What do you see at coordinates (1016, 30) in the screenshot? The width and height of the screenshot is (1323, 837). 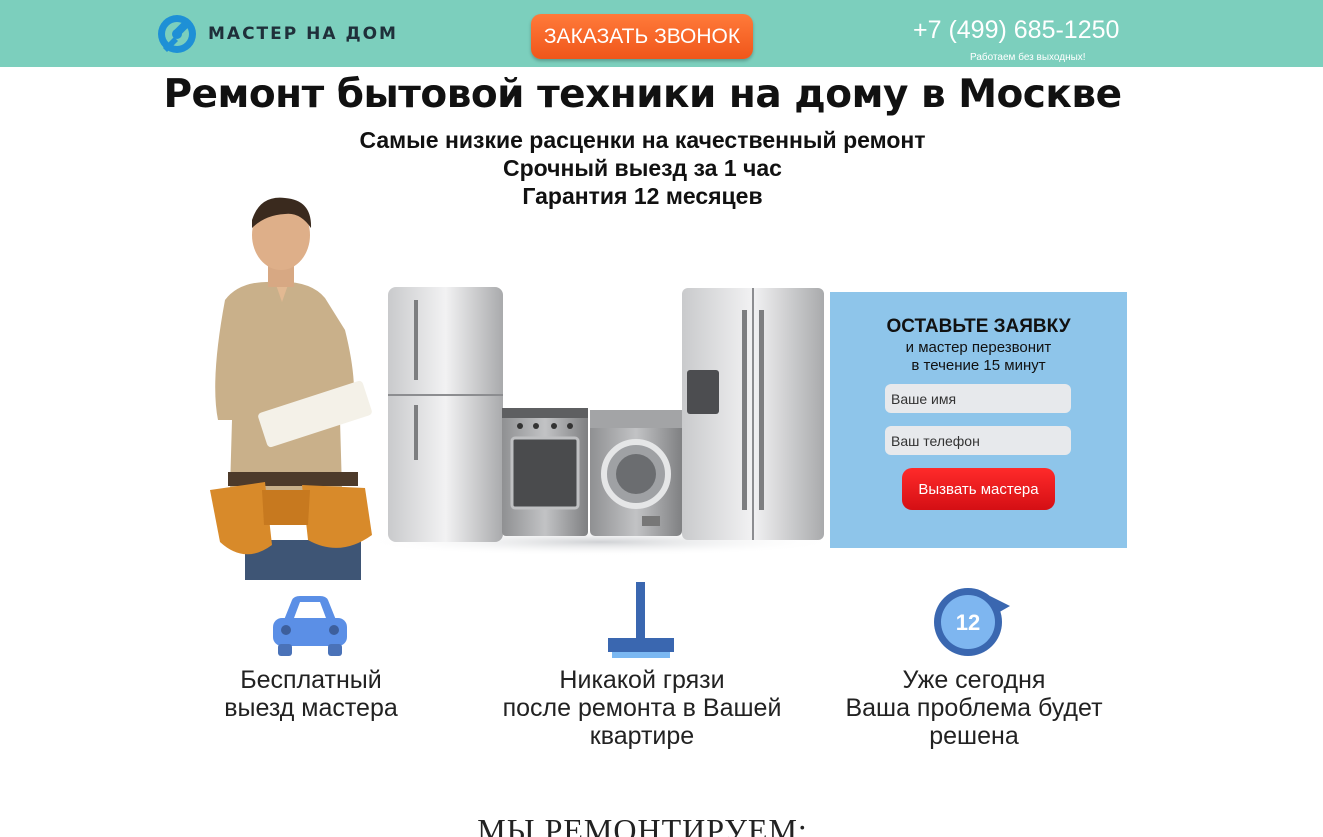 I see `phone-number: +7 (499) 685-1250` at bounding box center [1016, 30].